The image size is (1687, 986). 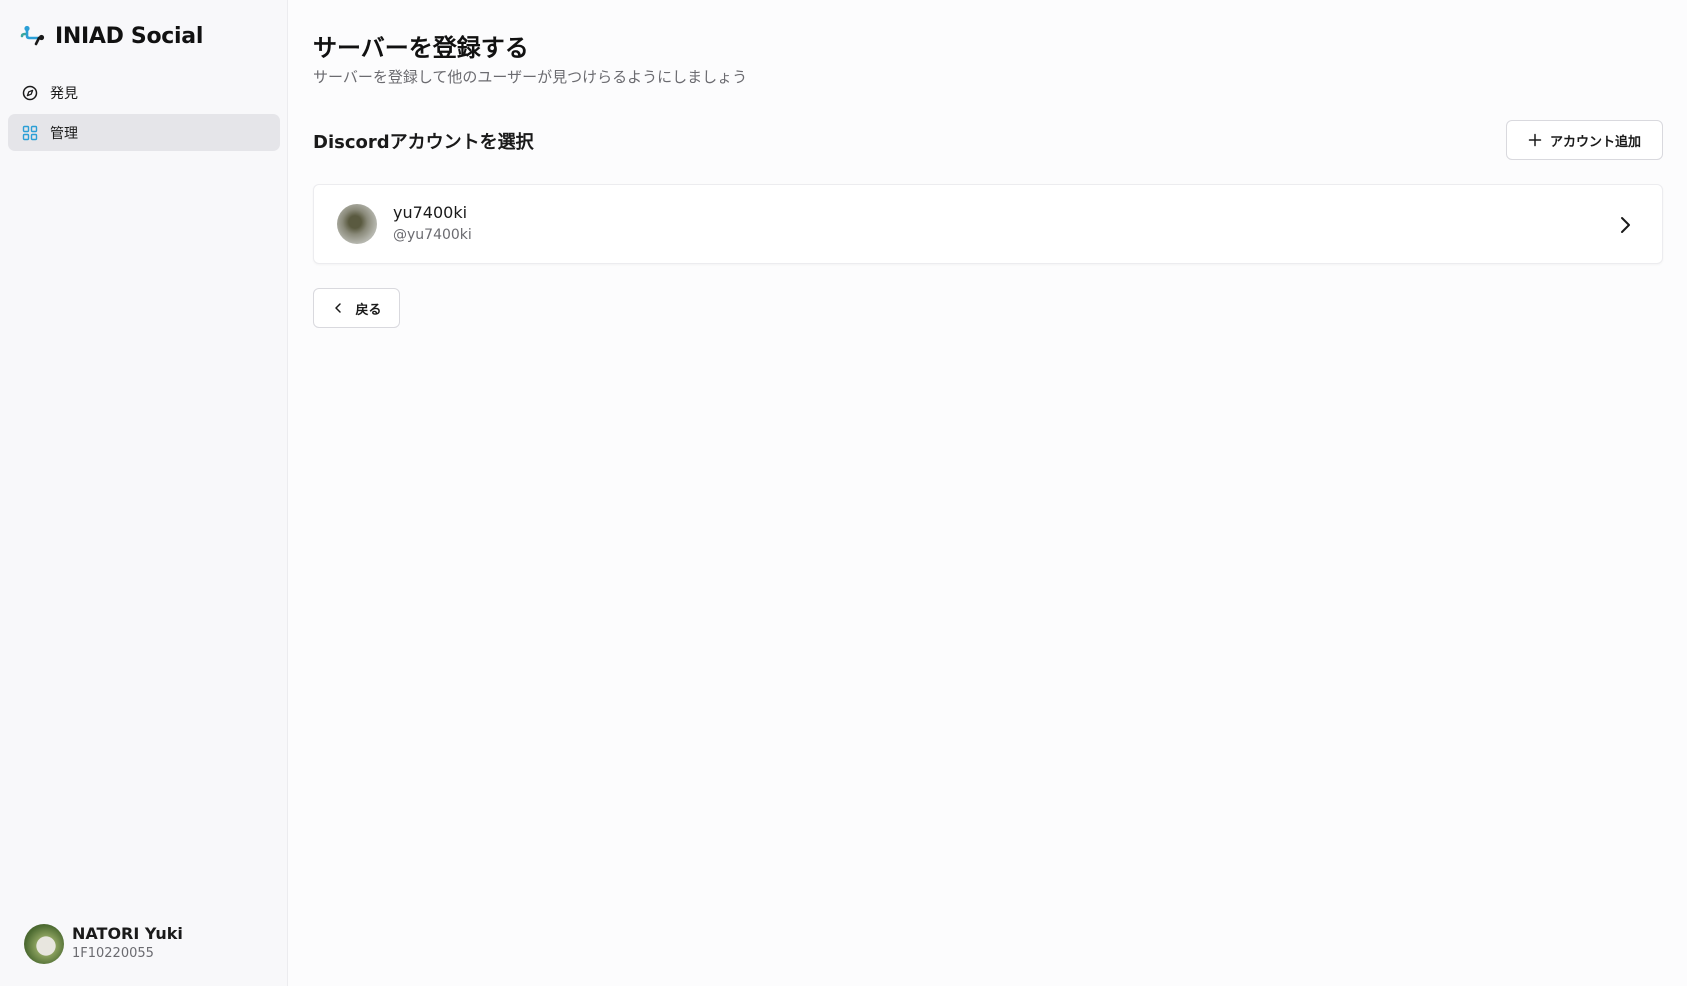 I want to click on user-profile: NATORI Yuki 1F10220055, so click(x=103, y=944).